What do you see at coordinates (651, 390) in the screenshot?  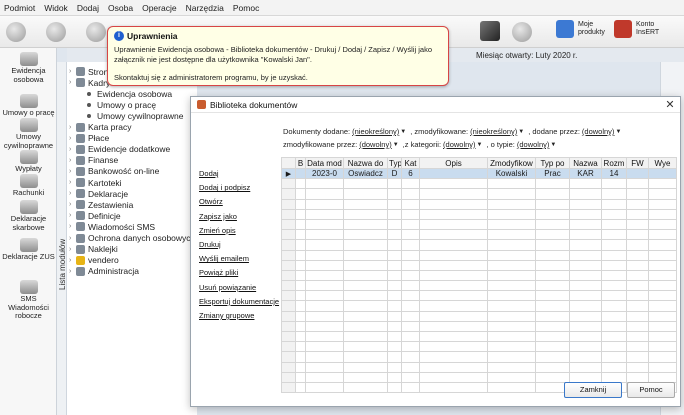 I see `pomoc-button: Pomoc` at bounding box center [651, 390].